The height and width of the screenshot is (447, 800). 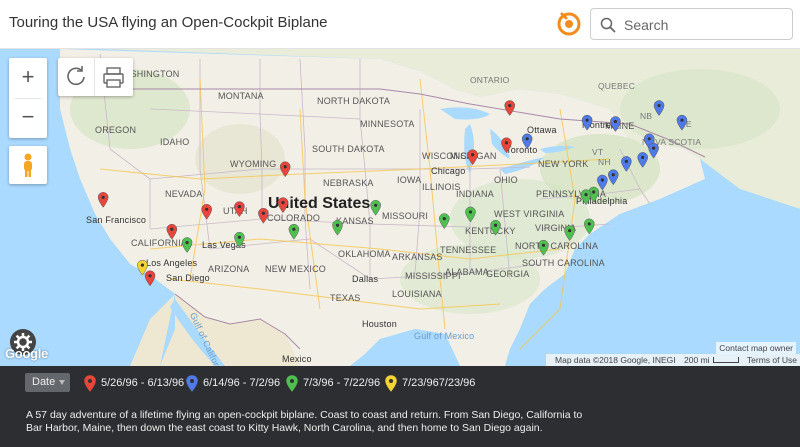 I want to click on green-marker-icon, so click(x=292, y=383).